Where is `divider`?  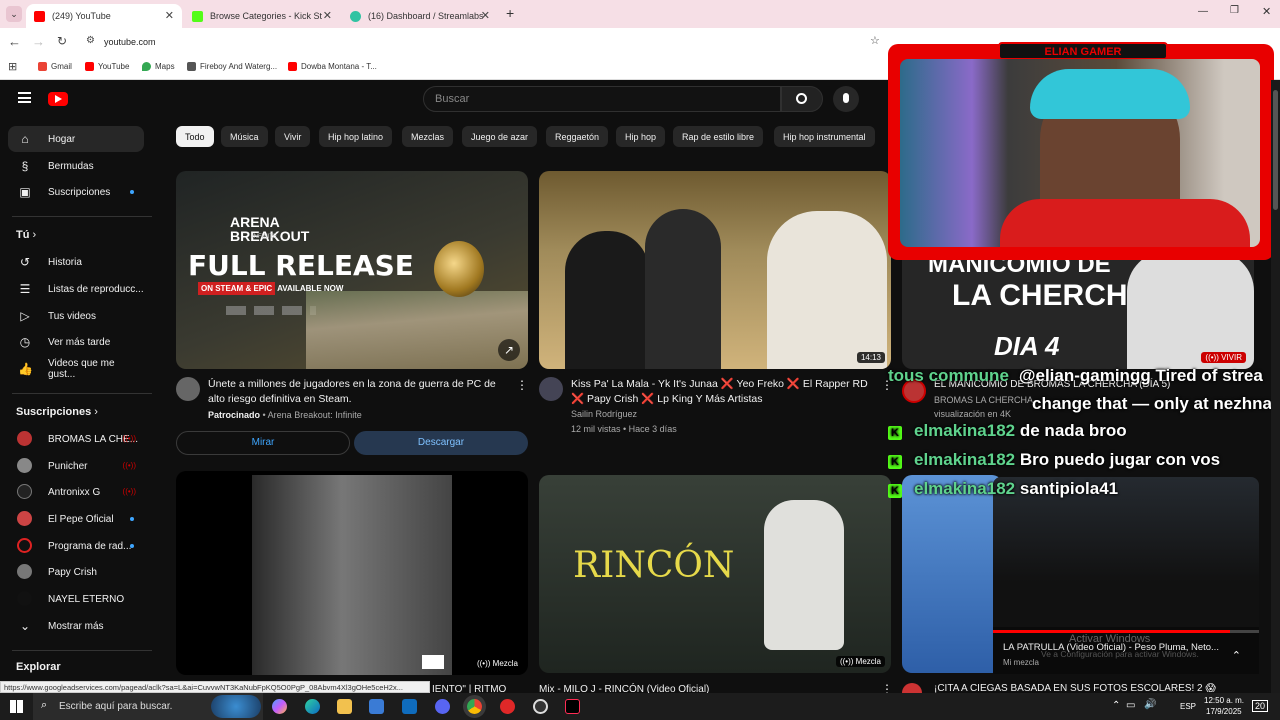 divider is located at coordinates (82, 650).